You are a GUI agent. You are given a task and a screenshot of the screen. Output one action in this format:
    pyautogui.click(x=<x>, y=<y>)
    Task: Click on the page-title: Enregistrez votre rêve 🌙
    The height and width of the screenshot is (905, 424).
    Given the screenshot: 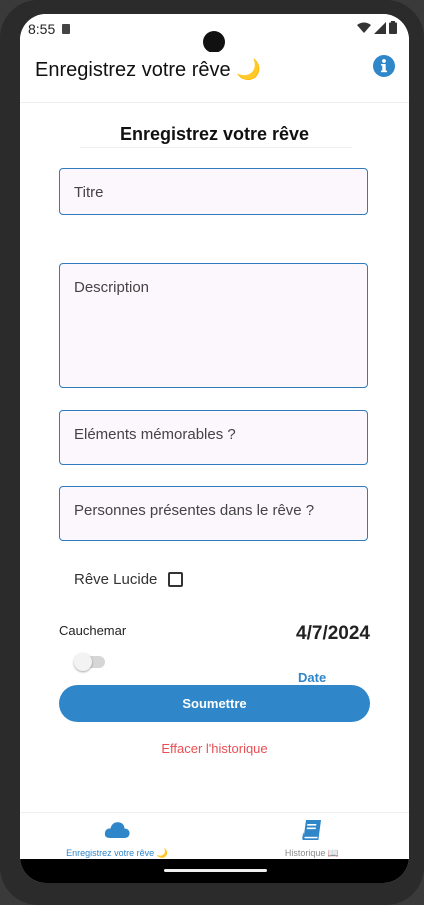 What is the action you would take?
    pyautogui.click(x=148, y=70)
    